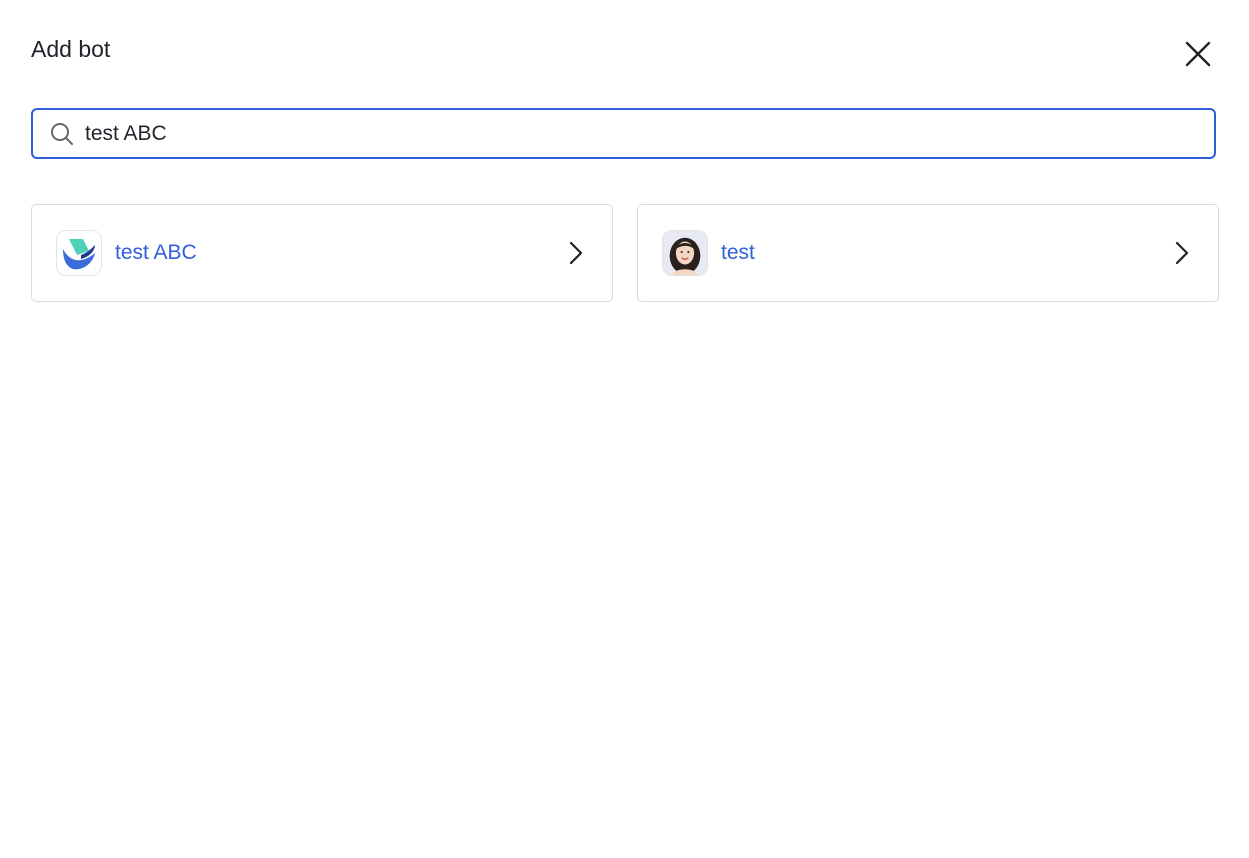 This screenshot has height=858, width=1249. I want to click on bot-card-test-abc: test ABC, so click(322, 253).